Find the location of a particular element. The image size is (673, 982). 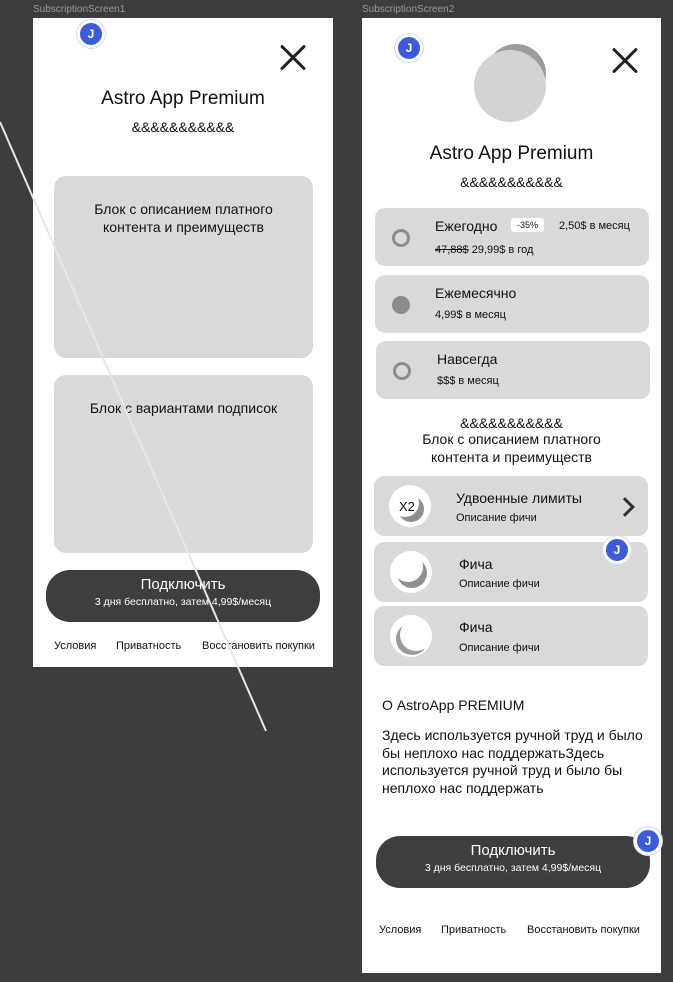

plans-block-text: Блок с вариантами подписок is located at coordinates (183, 408).